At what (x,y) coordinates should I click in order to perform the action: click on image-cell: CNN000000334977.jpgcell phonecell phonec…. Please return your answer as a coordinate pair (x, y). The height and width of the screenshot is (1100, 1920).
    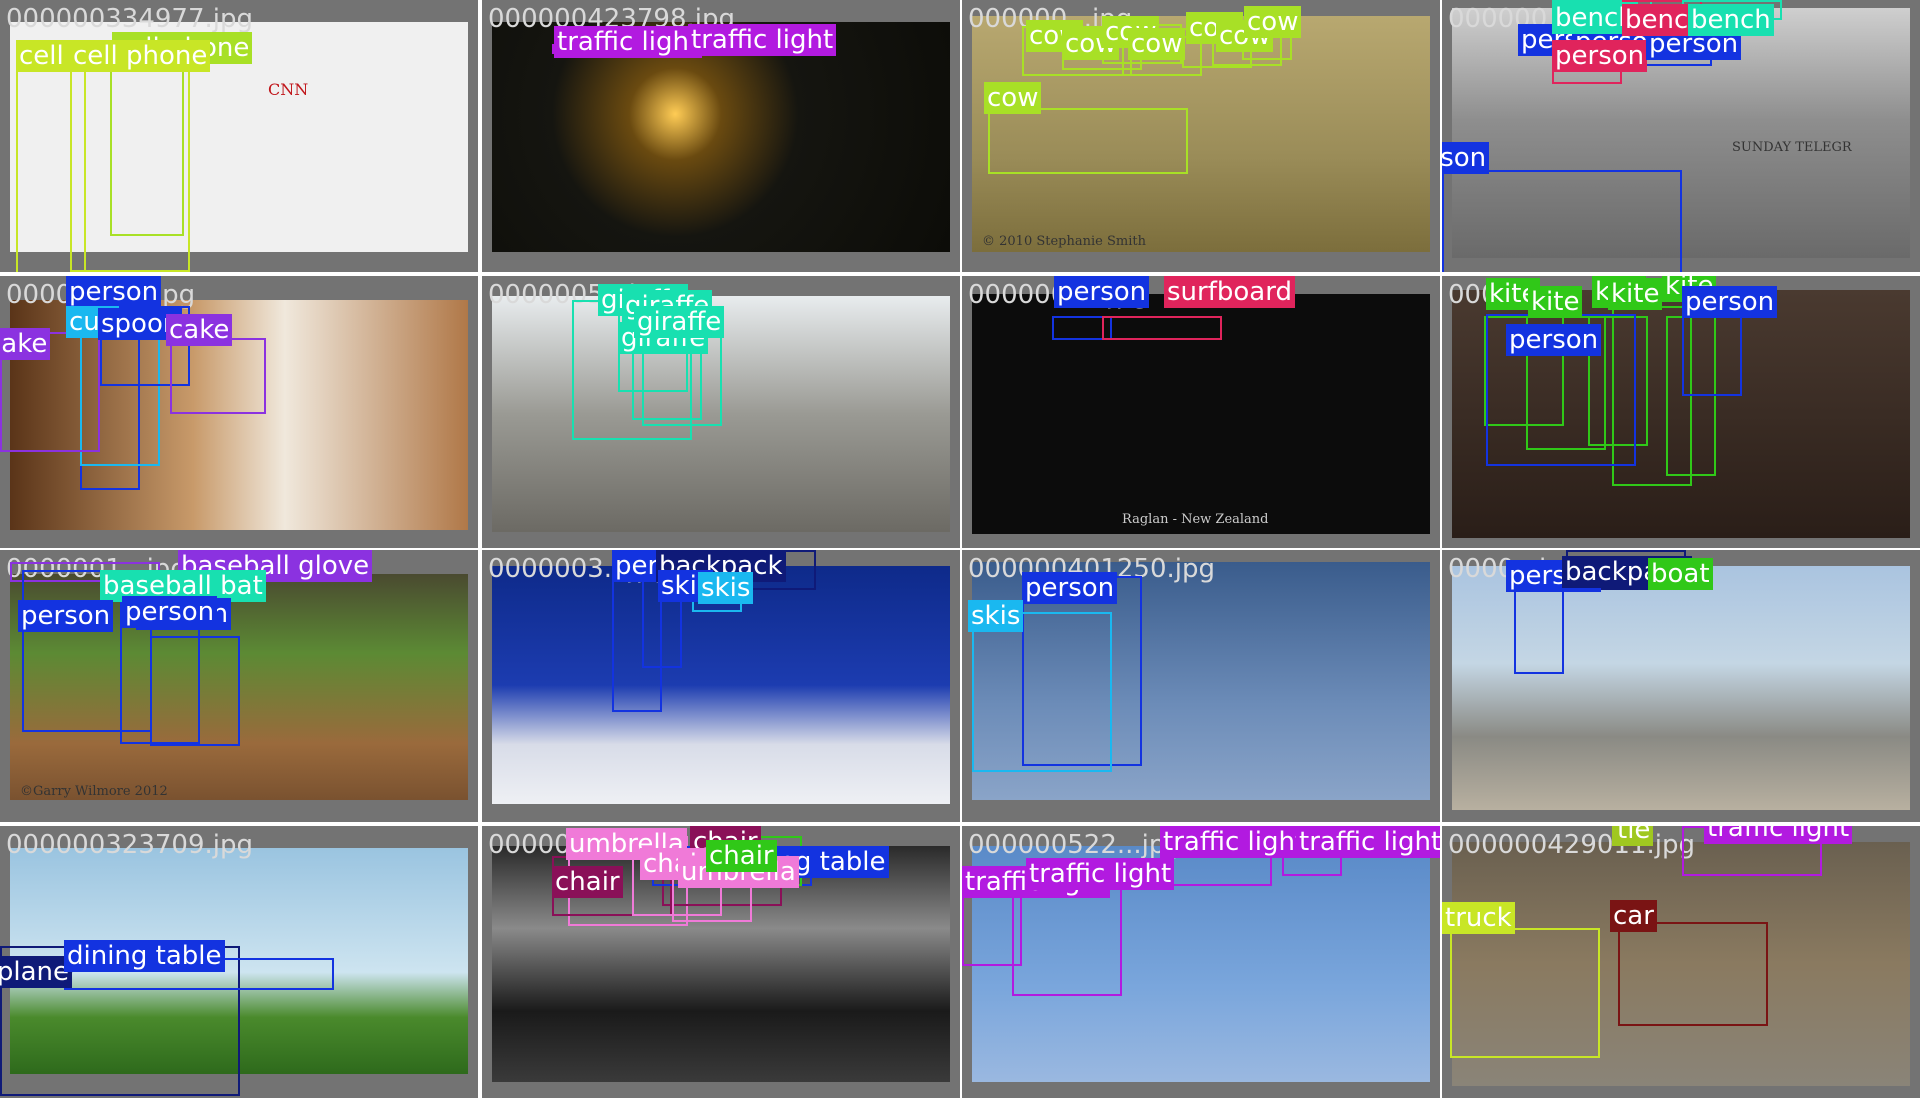
    Looking at the image, I should click on (239, 136).